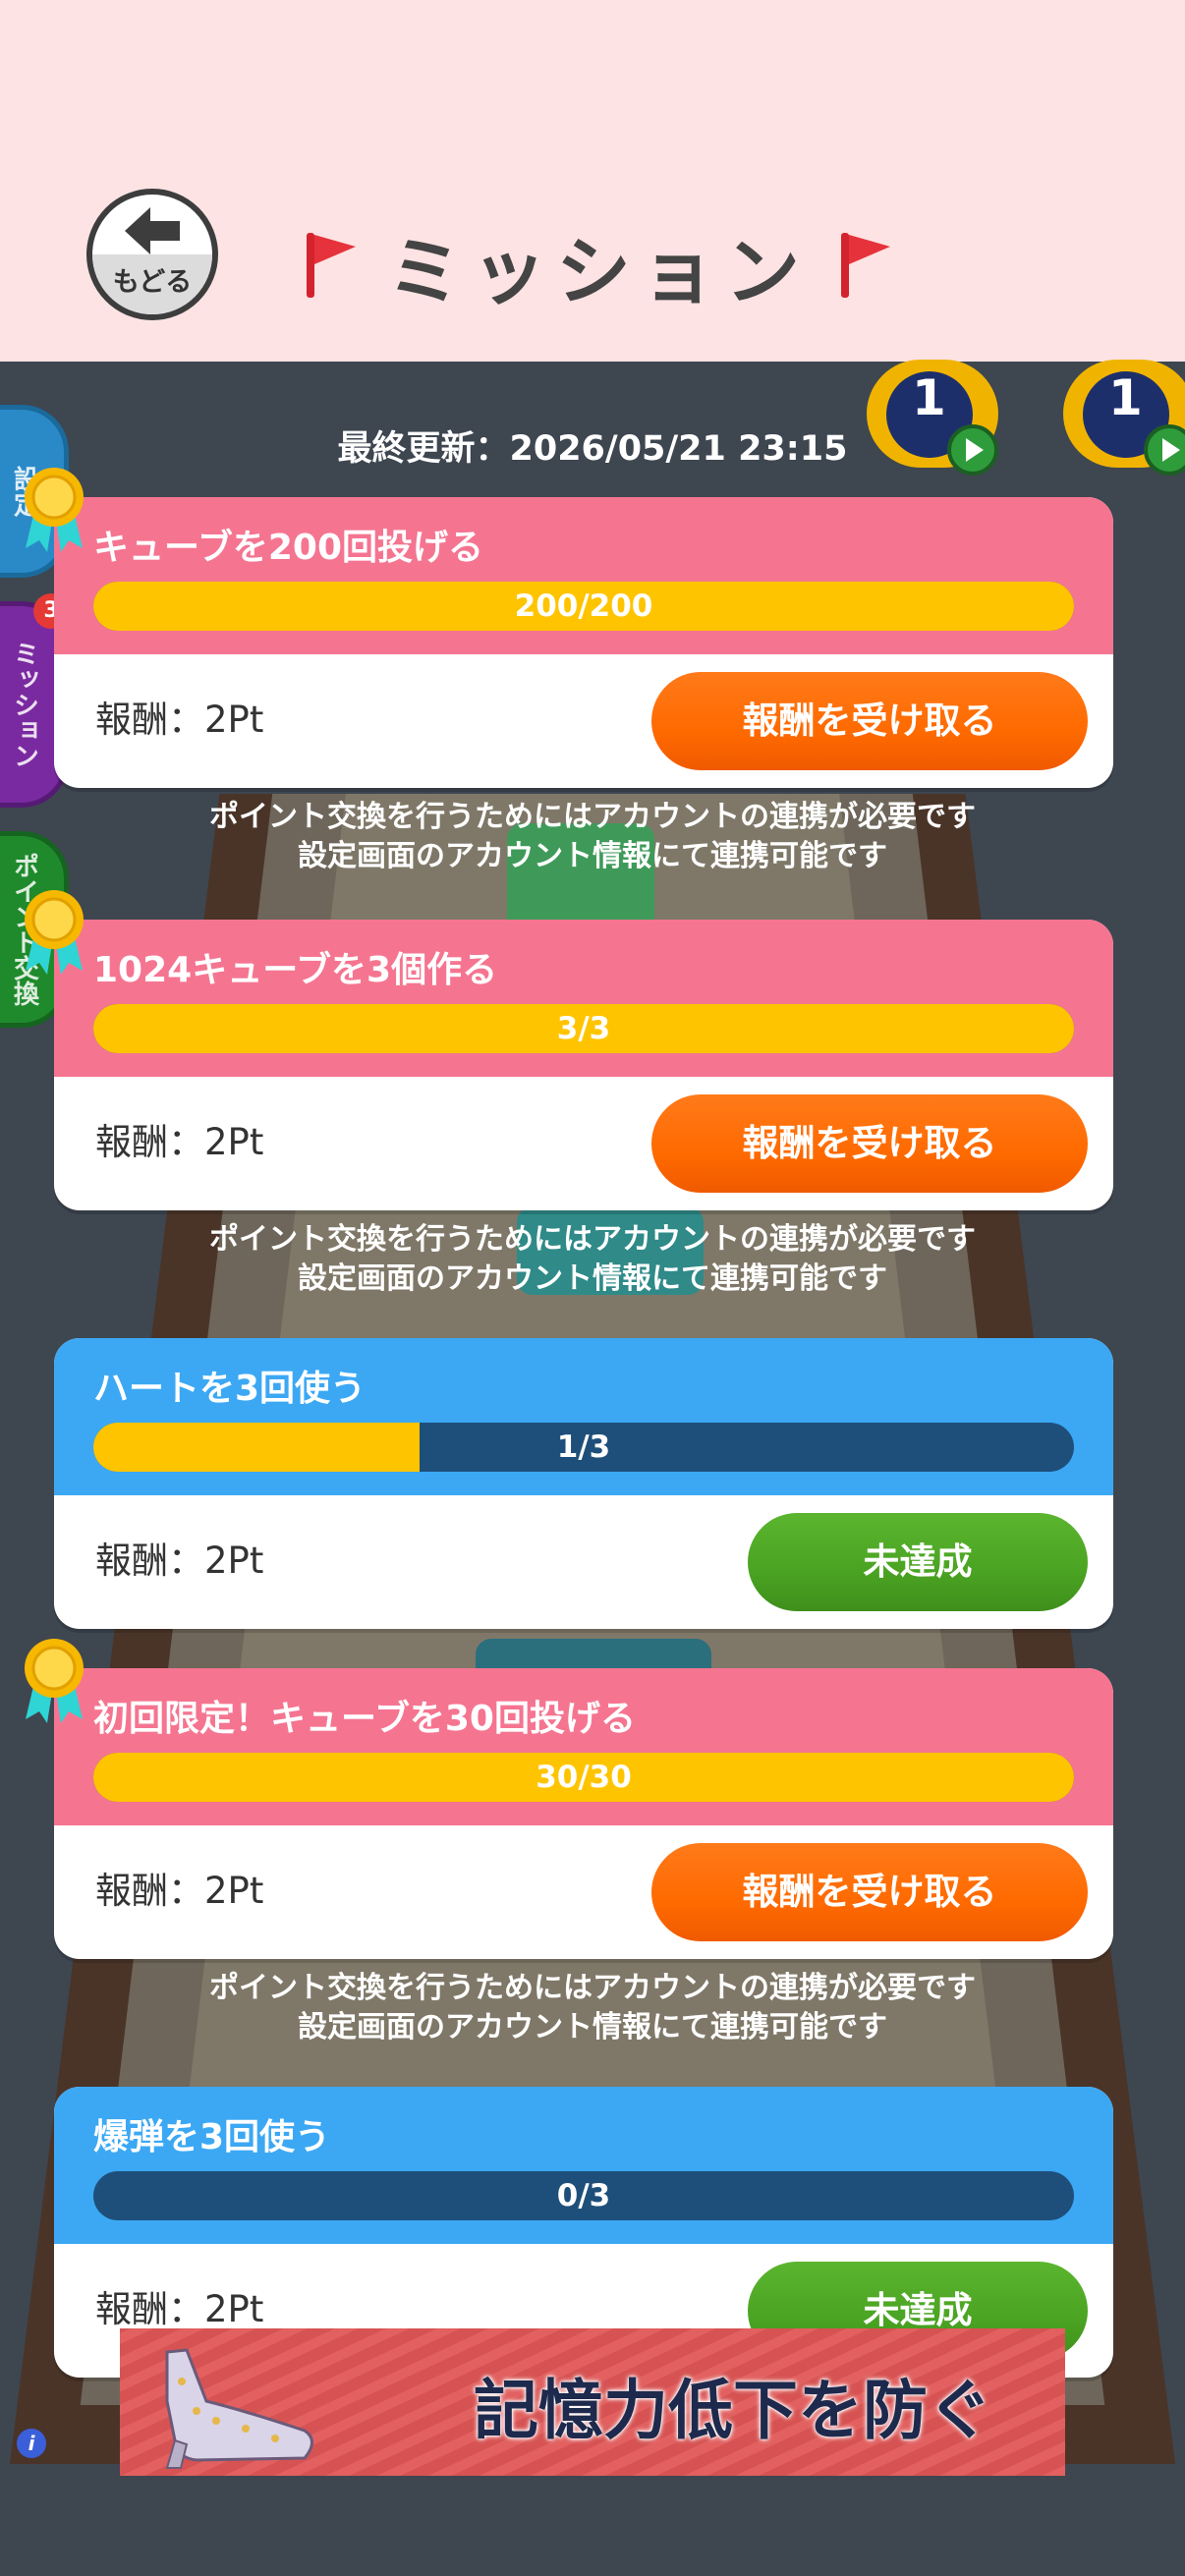  I want to click on progress-bar: 200/200, so click(583, 606).